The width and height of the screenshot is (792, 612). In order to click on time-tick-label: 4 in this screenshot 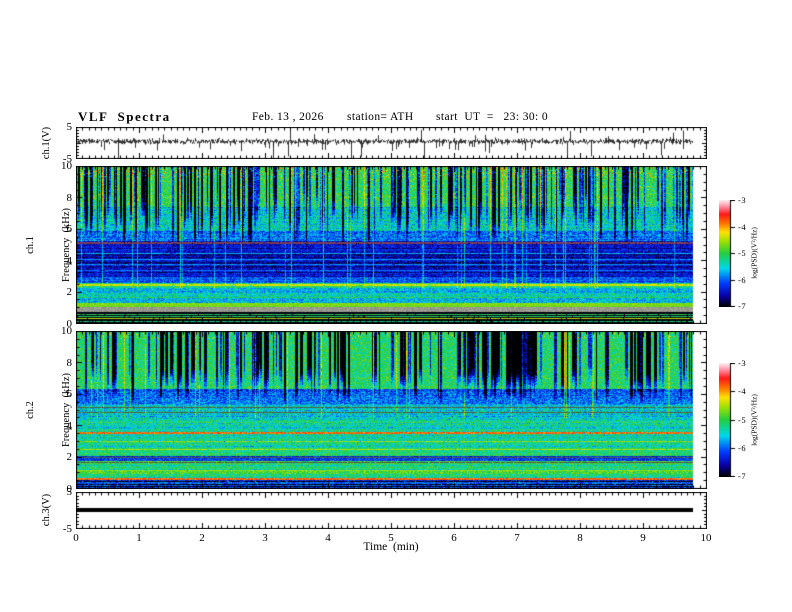, I will do `click(328, 538)`.